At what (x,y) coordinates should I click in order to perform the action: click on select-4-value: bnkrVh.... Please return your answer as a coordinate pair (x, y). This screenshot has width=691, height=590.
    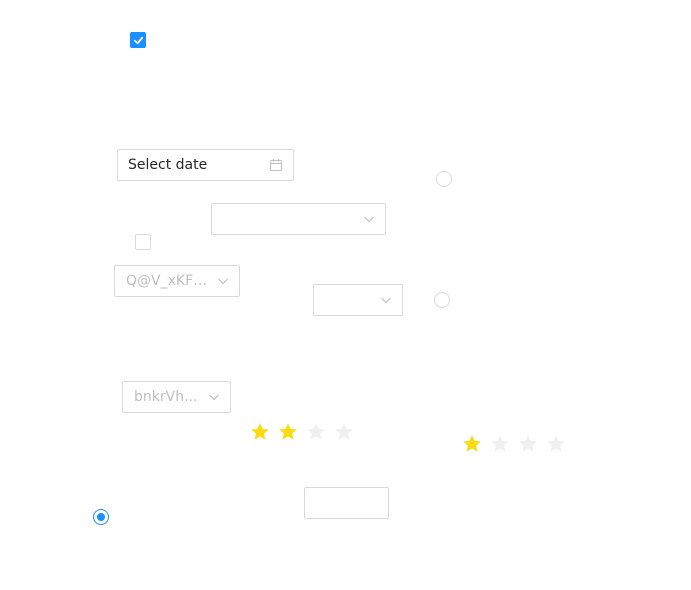
    Looking at the image, I should click on (166, 397).